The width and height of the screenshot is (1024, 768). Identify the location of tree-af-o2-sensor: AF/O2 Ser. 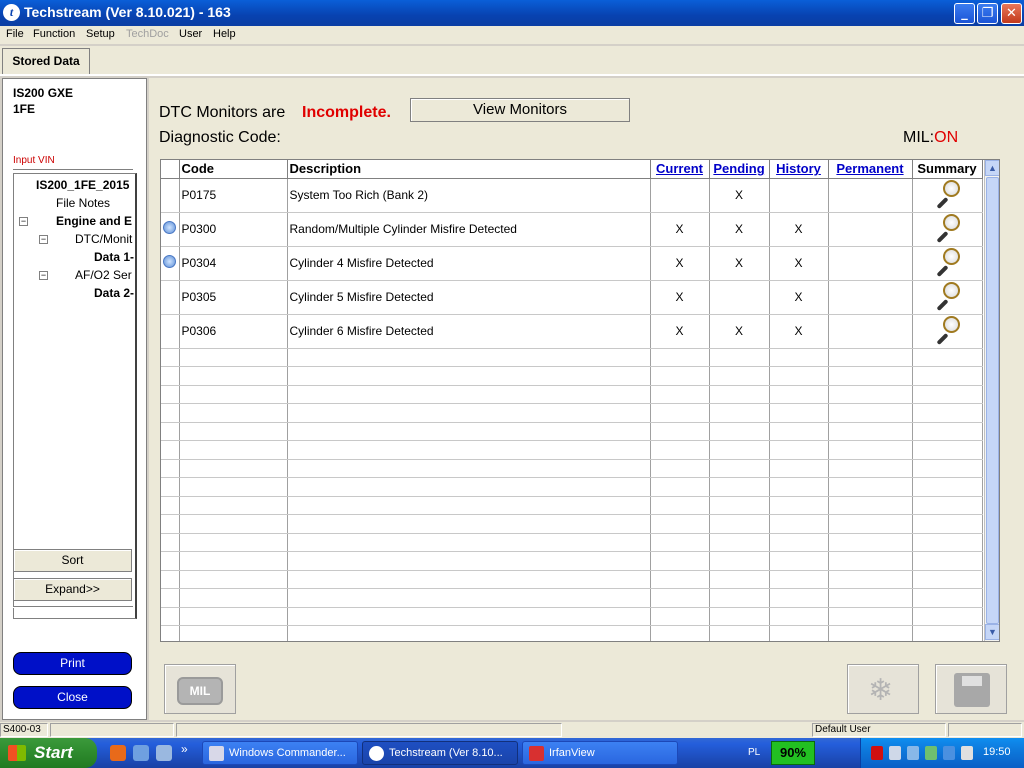
(103, 275).